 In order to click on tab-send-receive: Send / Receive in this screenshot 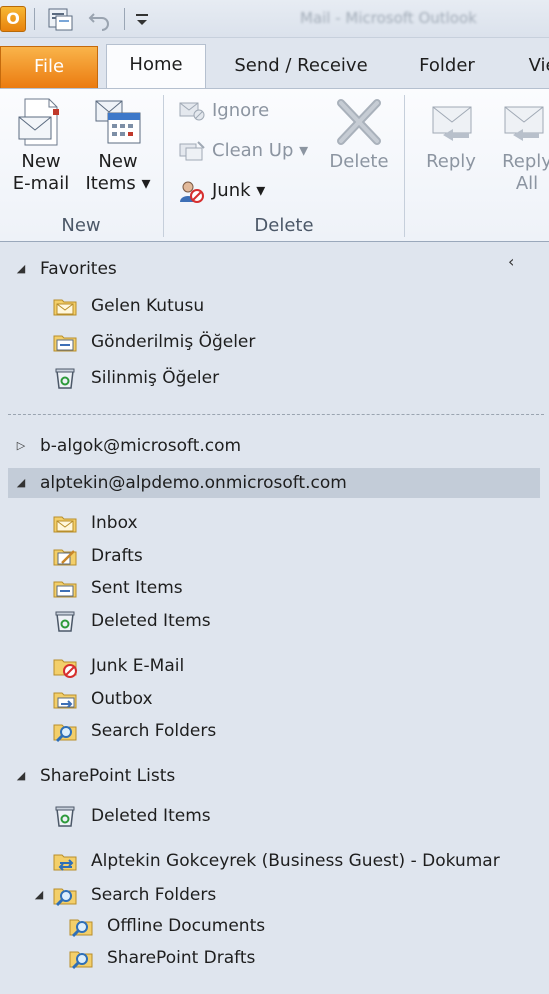, I will do `click(301, 67)`.